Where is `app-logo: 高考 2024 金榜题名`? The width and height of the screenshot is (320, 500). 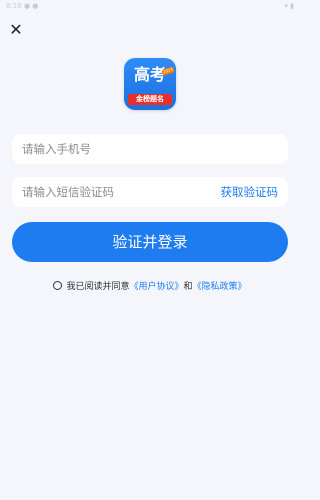 app-logo: 高考 2024 金榜题名 is located at coordinates (150, 84).